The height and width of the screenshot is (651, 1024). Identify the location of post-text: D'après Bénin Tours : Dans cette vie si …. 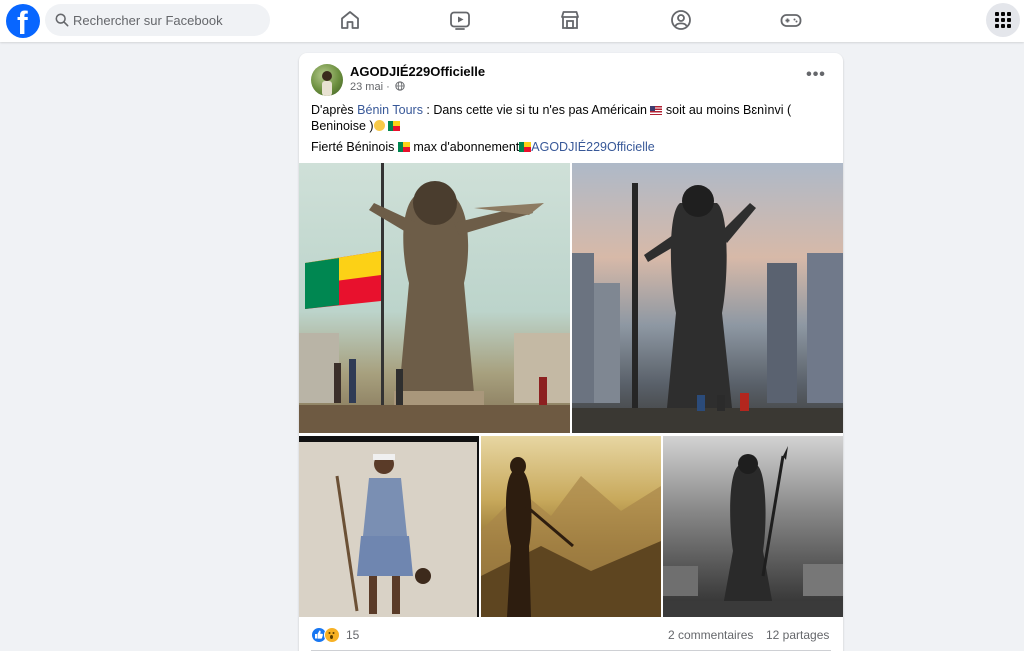
(561, 131).